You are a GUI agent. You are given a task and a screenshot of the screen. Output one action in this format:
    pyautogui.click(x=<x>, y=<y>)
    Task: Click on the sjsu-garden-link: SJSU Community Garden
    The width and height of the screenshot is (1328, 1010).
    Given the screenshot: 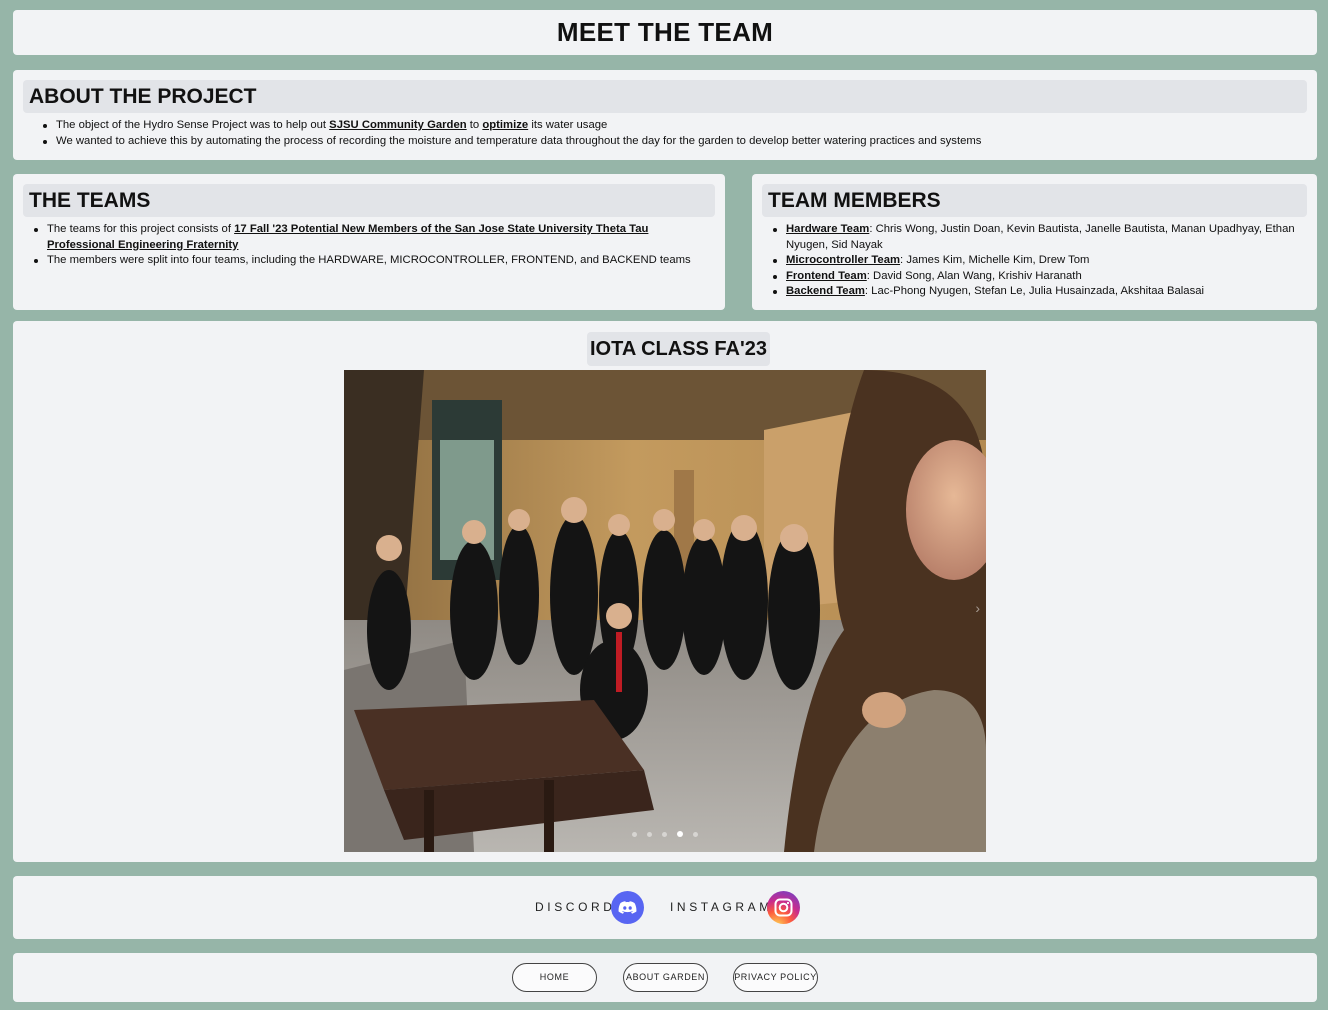 What is the action you would take?
    pyautogui.click(x=397, y=125)
    